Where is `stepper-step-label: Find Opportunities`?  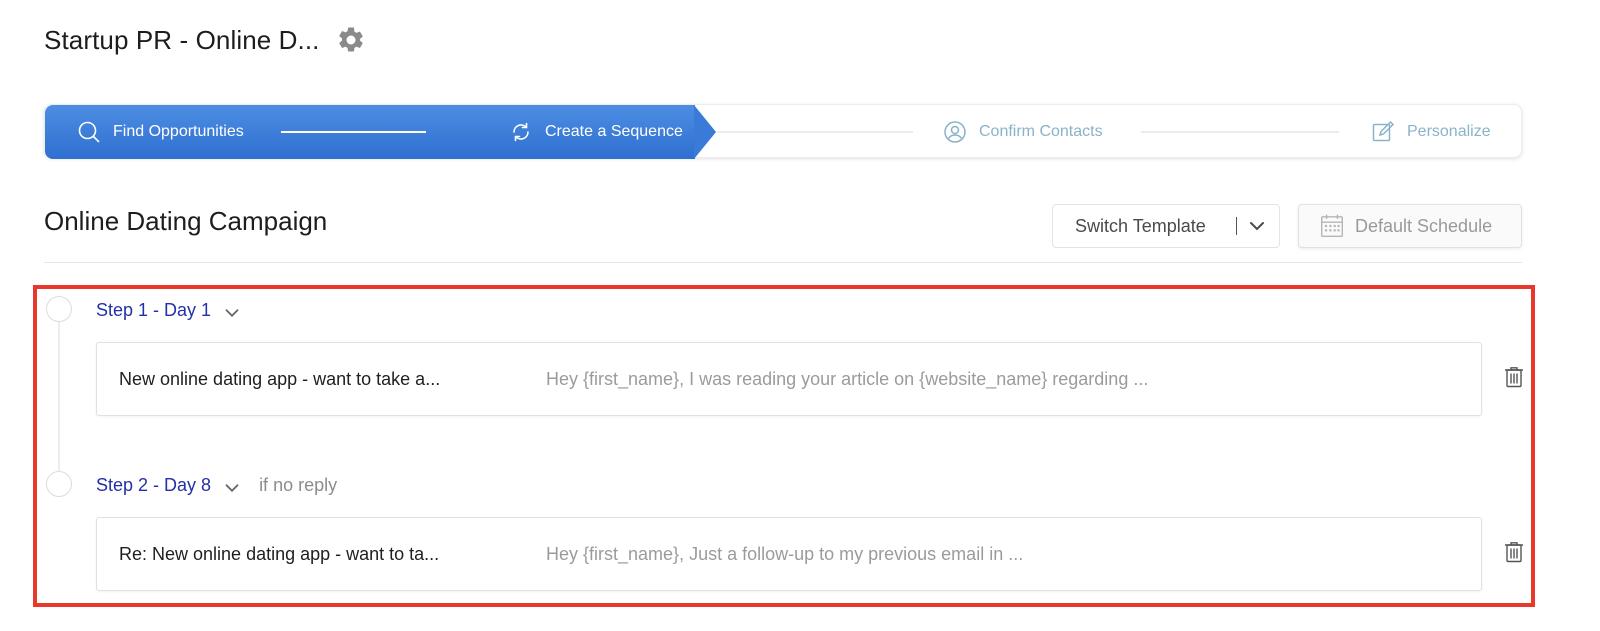 stepper-step-label: Find Opportunities is located at coordinates (178, 131).